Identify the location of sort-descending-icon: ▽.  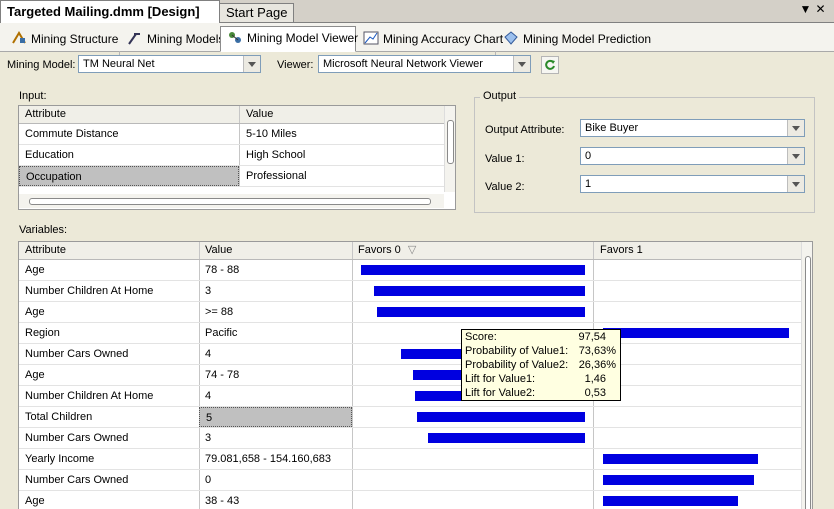
(412, 250).